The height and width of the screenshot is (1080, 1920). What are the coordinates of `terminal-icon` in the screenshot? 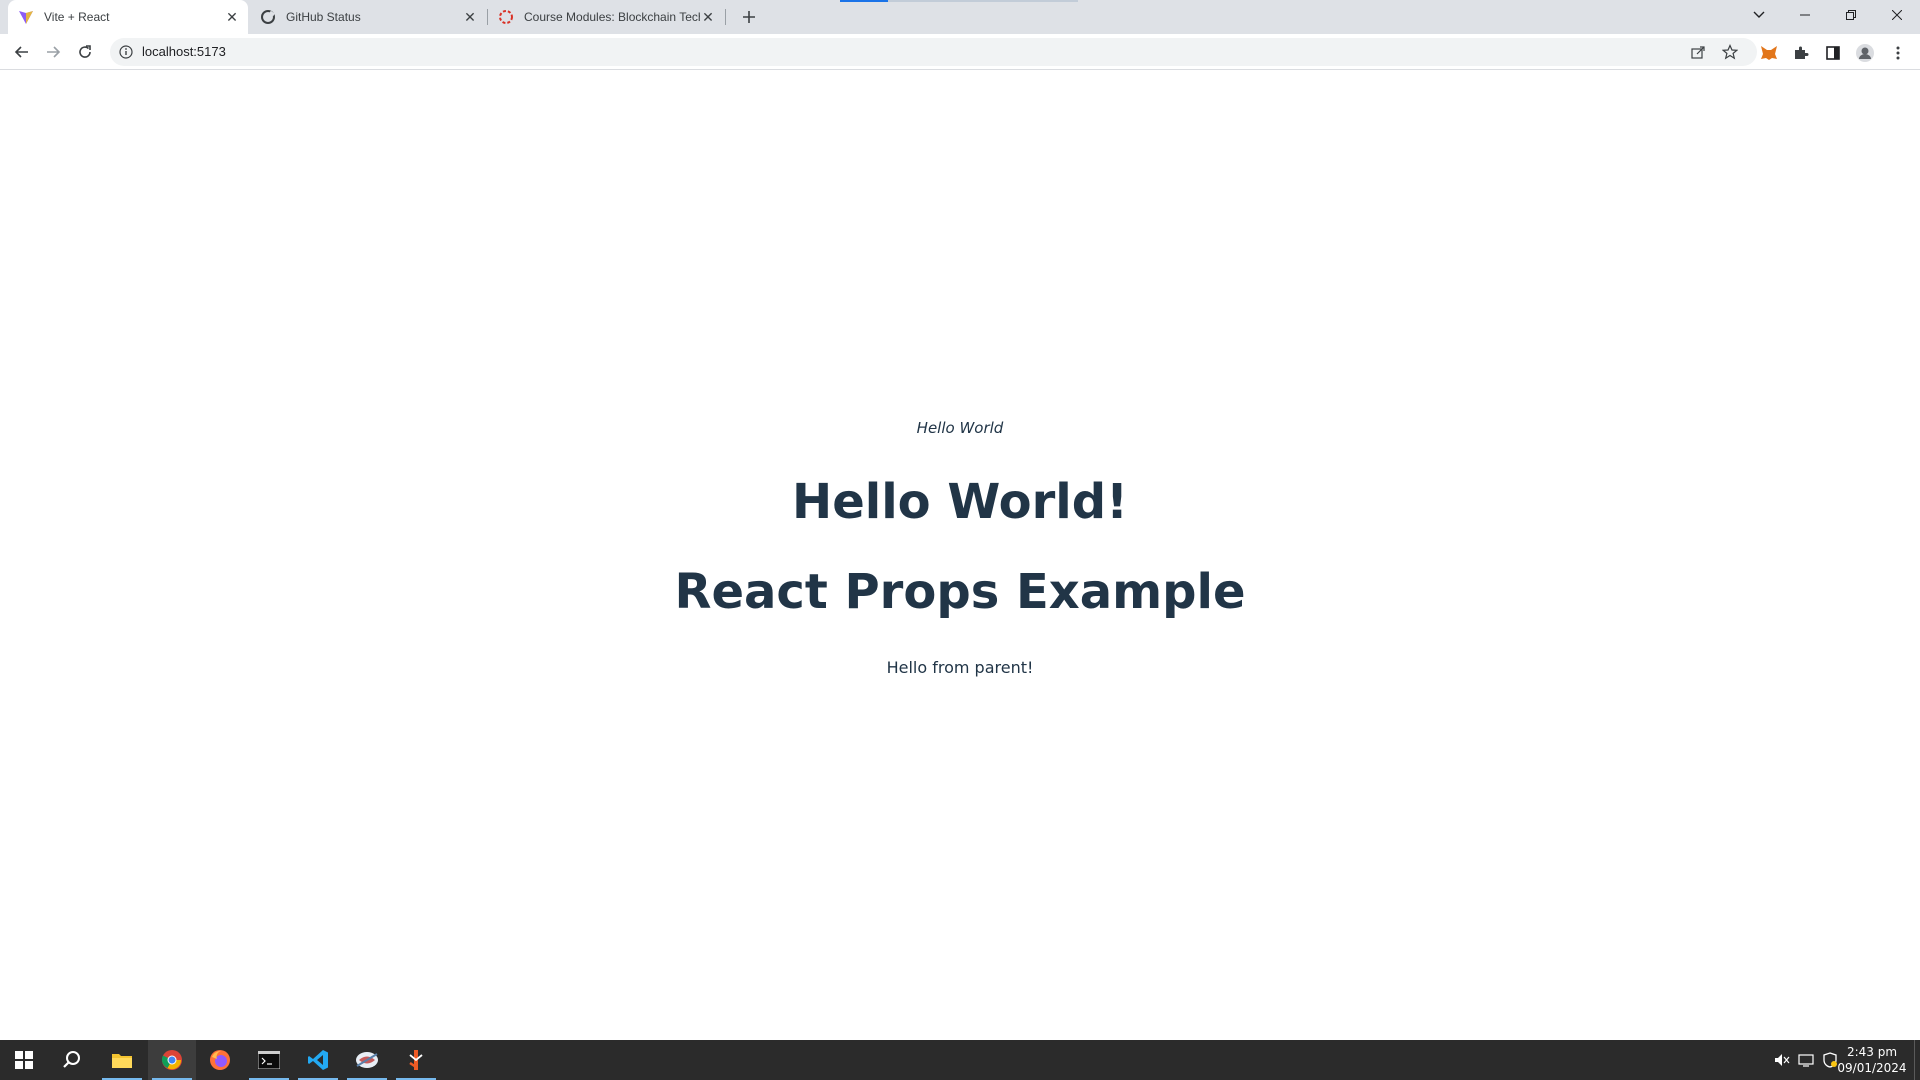 It's located at (269, 1060).